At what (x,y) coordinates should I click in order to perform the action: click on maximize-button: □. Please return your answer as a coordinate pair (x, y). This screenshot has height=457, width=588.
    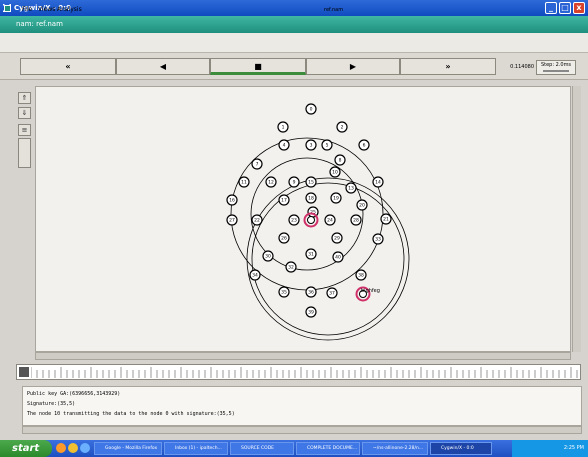
    Looking at the image, I should click on (565, 8).